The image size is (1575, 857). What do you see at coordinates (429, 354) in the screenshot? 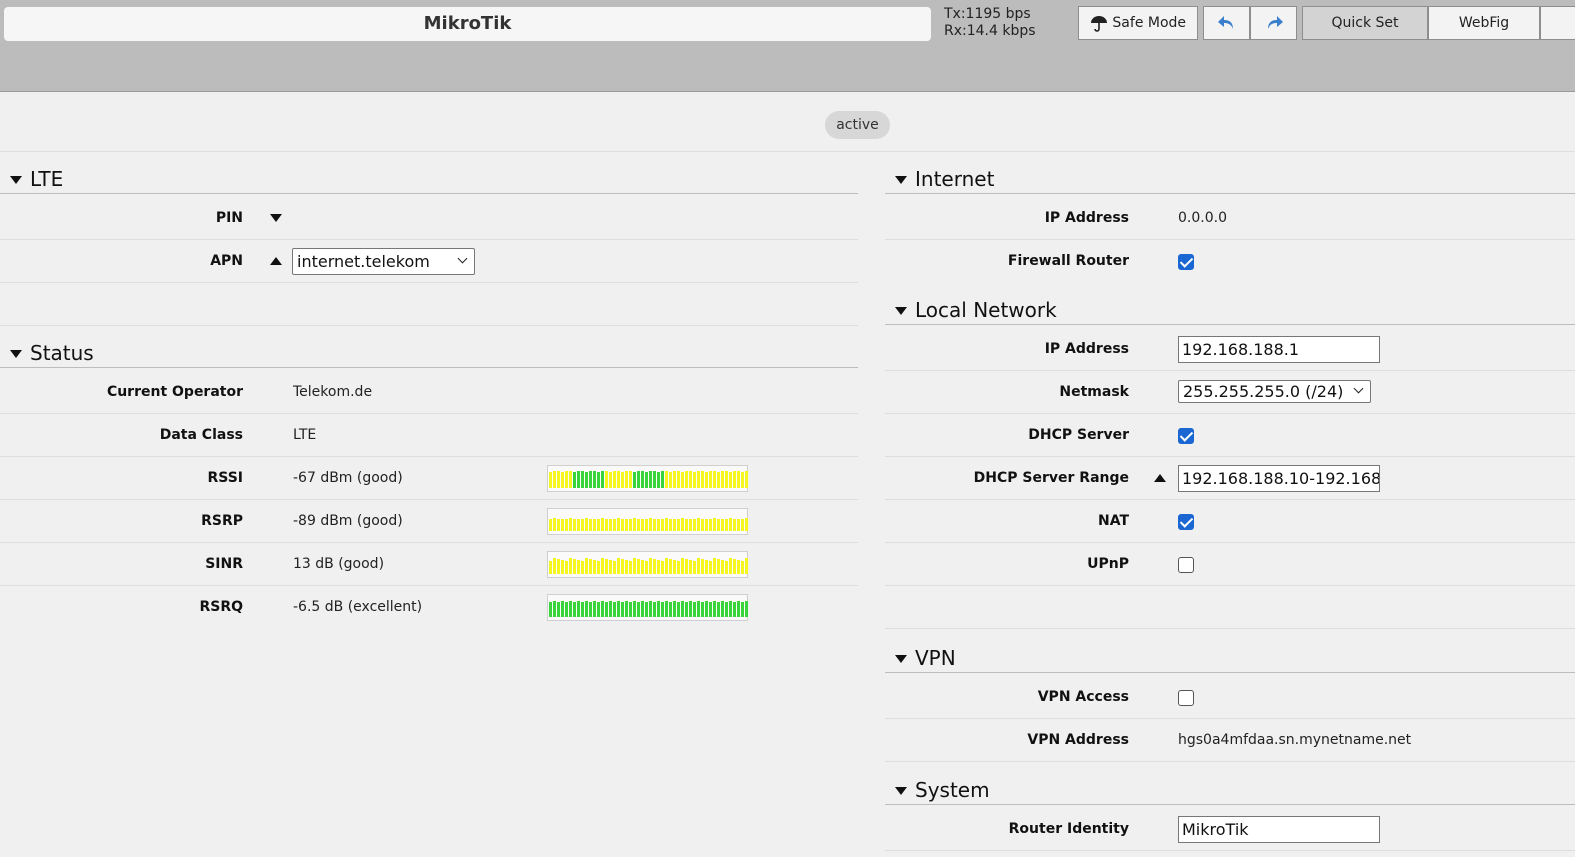
I see `section-status-header: Status` at bounding box center [429, 354].